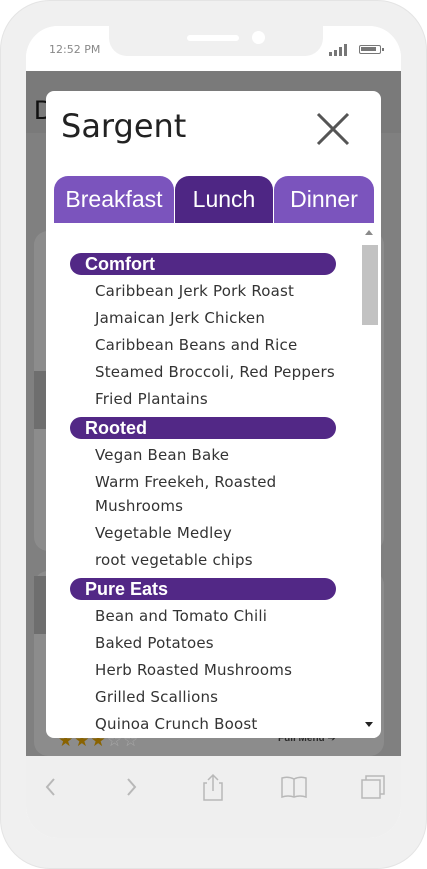 This screenshot has height=869, width=427. Describe the element at coordinates (203, 428) in the screenshot. I see `category-header-rooted: Rooted` at that location.